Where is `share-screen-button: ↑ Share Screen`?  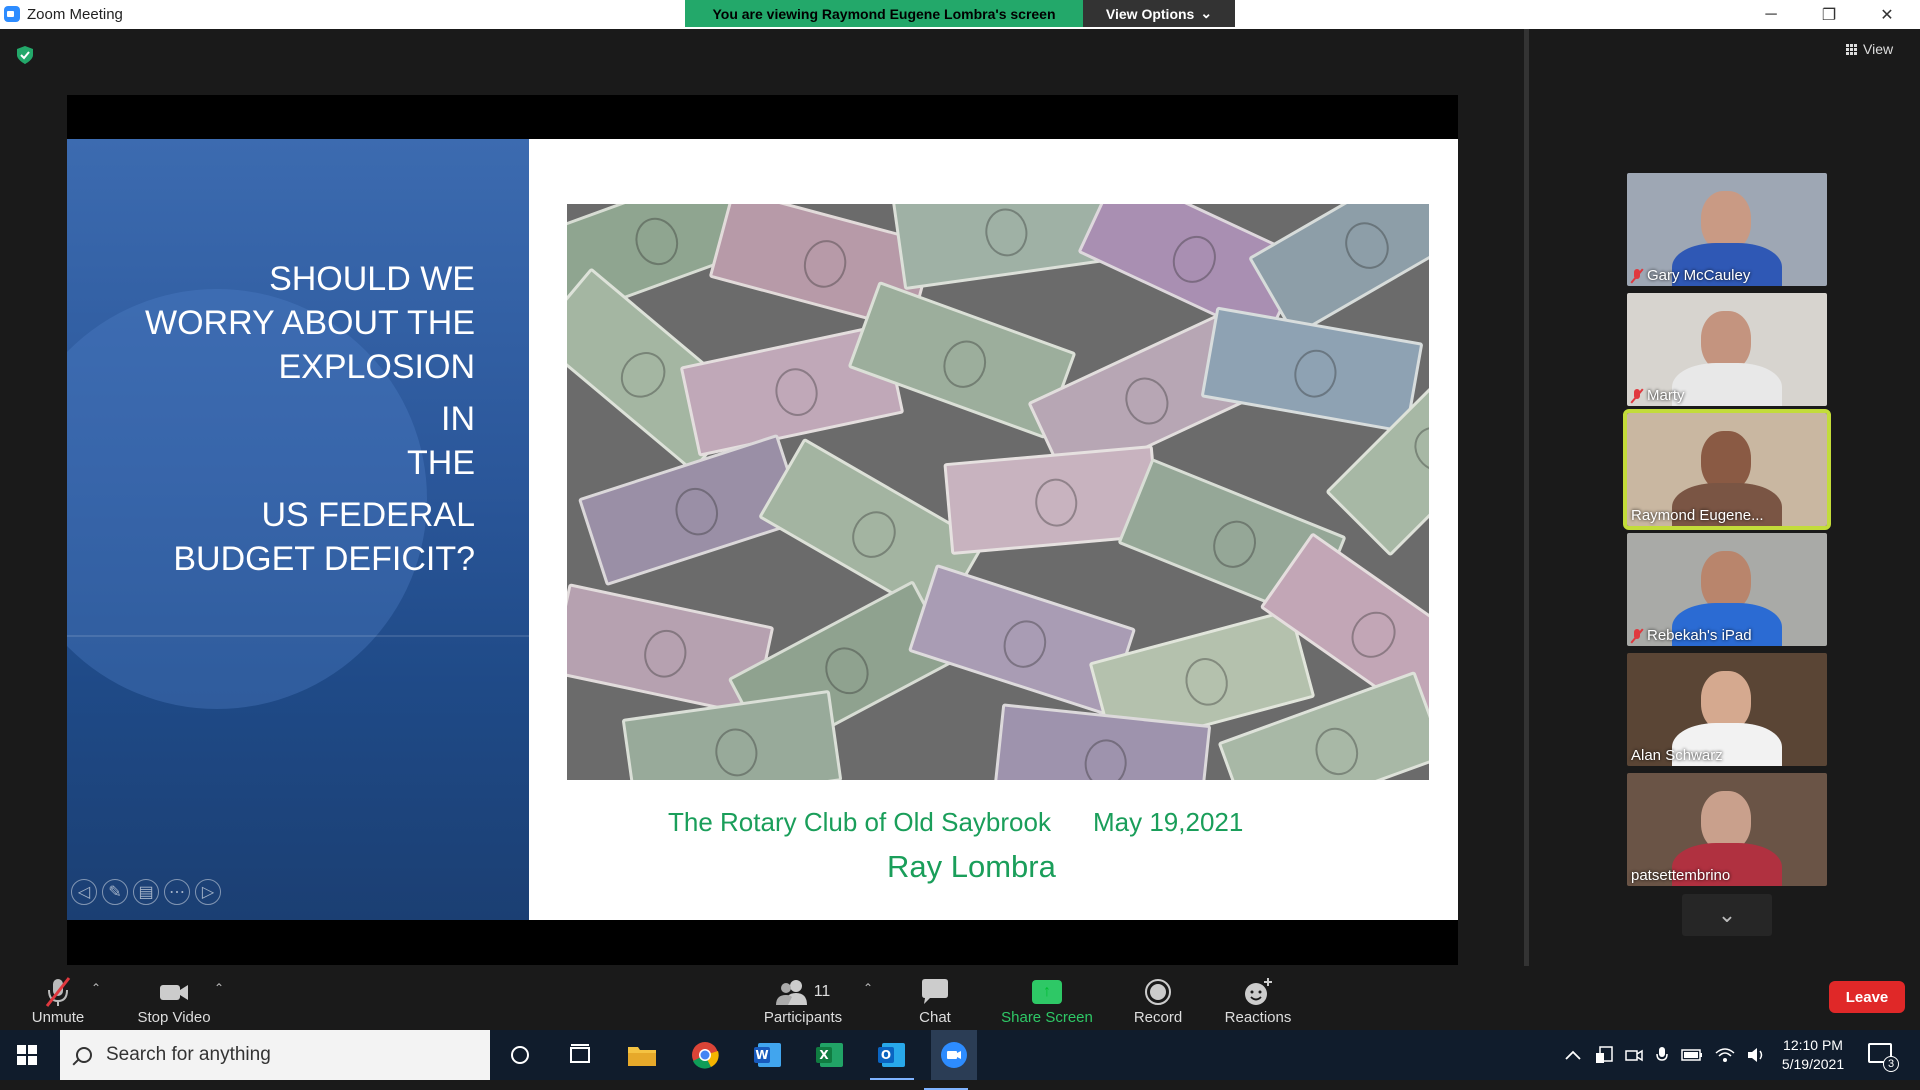
share-screen-button: ↑ Share Screen is located at coordinates (1047, 998).